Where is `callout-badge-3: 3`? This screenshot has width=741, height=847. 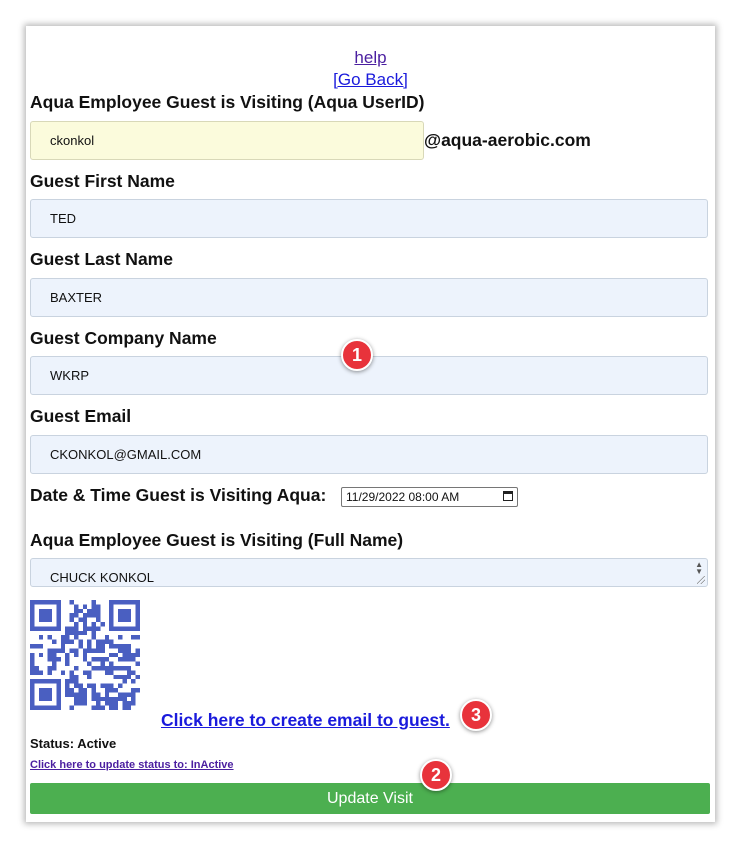 callout-badge-3: 3 is located at coordinates (476, 715).